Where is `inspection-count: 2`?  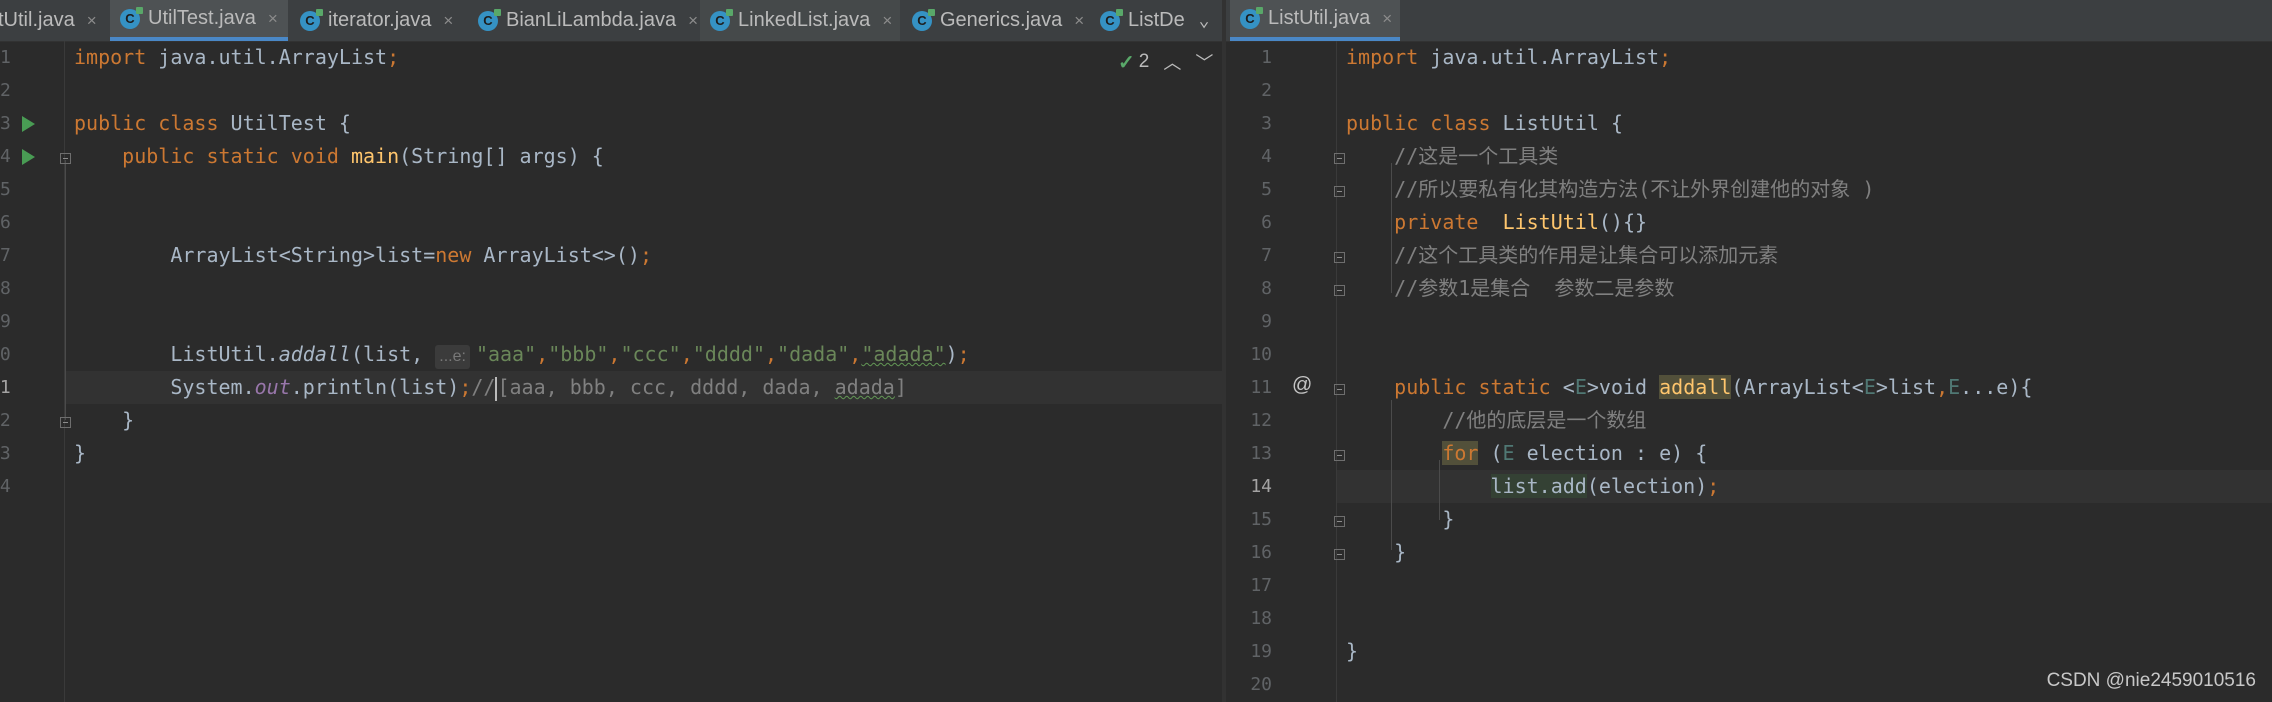
inspection-count: 2 is located at coordinates (1144, 61).